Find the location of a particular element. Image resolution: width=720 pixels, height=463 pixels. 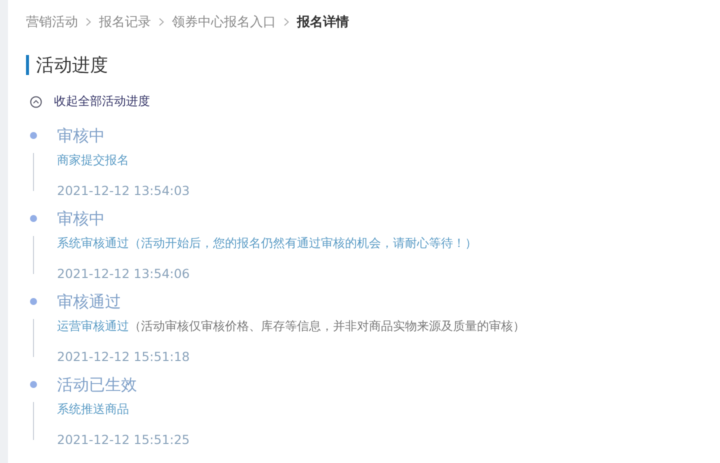

status-description: 系统审核通过（活动开始后，您的报名仍然有通过审核的机会，请耐心等待！） is located at coordinates (267, 243).